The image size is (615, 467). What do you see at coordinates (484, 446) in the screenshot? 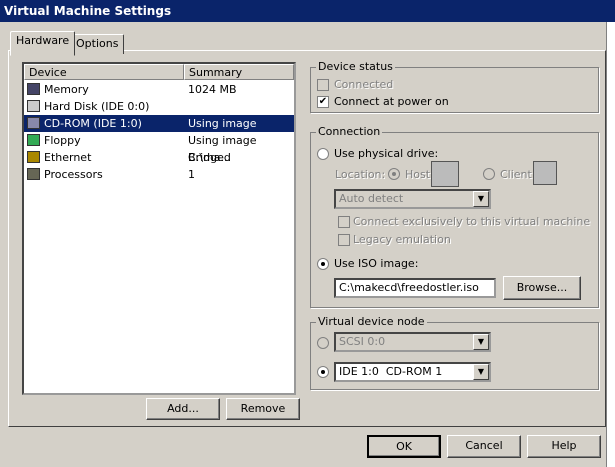
I see `cancel-button: Cancel` at bounding box center [484, 446].